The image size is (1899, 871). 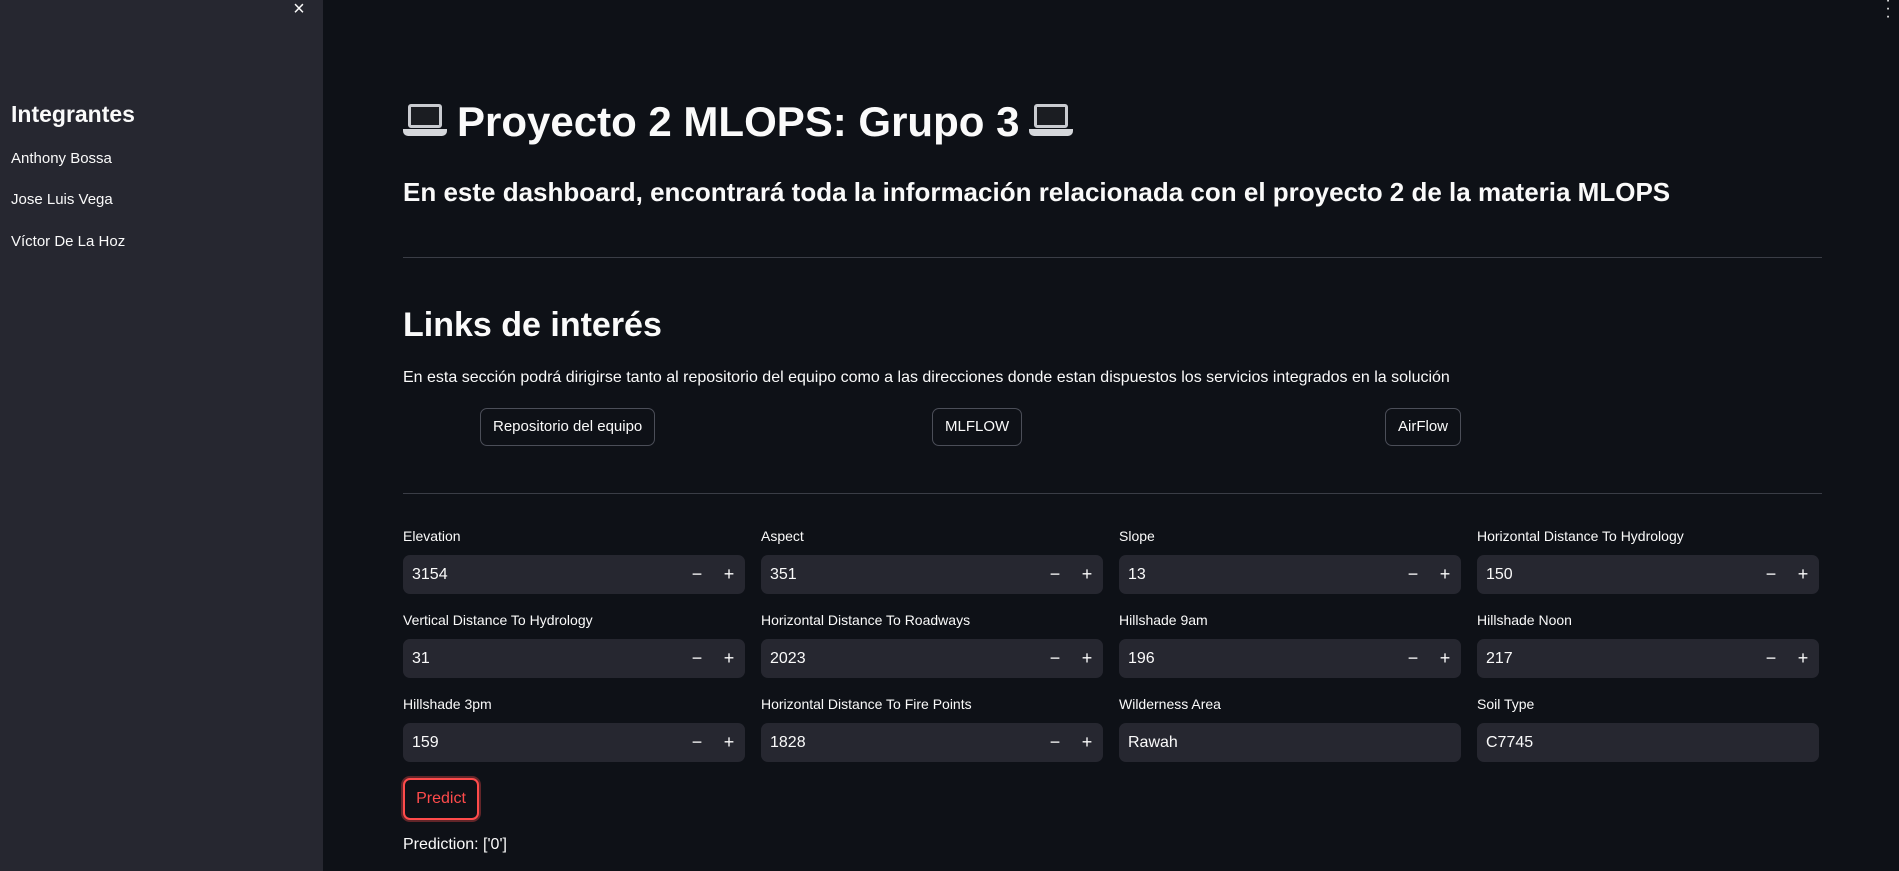 I want to click on soil-type-input, so click(x=1648, y=742).